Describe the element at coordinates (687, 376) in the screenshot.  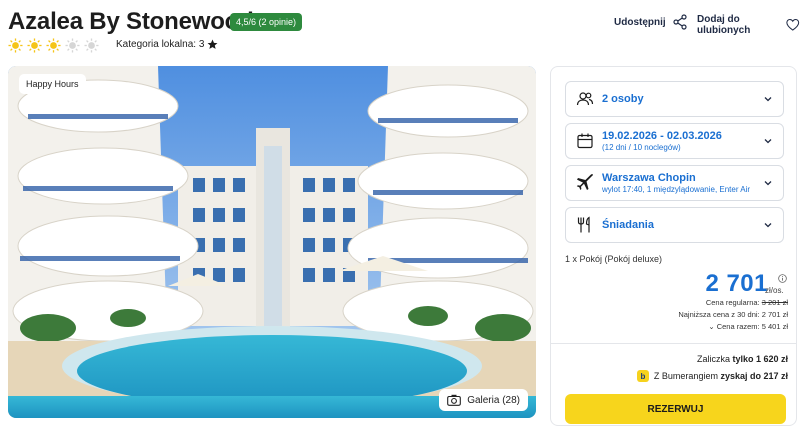
I see `boomerang-prefix: Z Bumerangiem` at that location.